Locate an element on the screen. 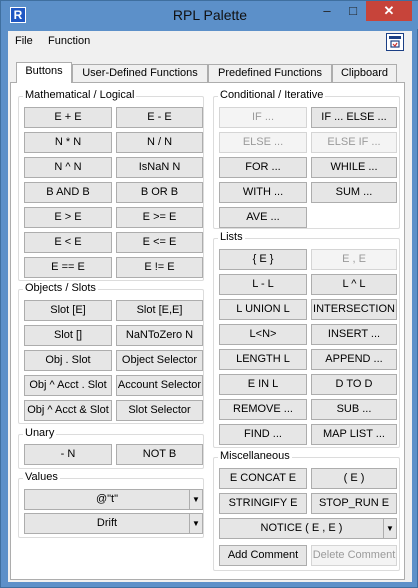 The height and width of the screenshot is (588, 418). button-negate: - N is located at coordinates (68, 454).